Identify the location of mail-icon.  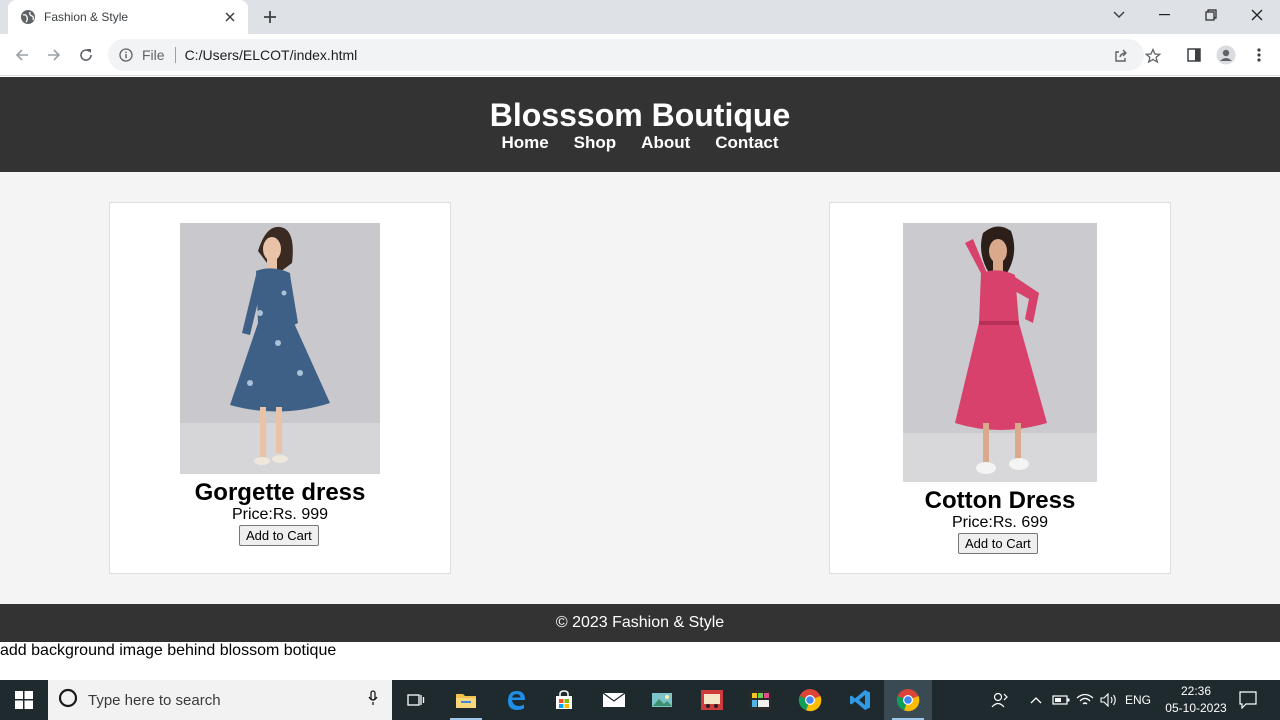
(614, 700).